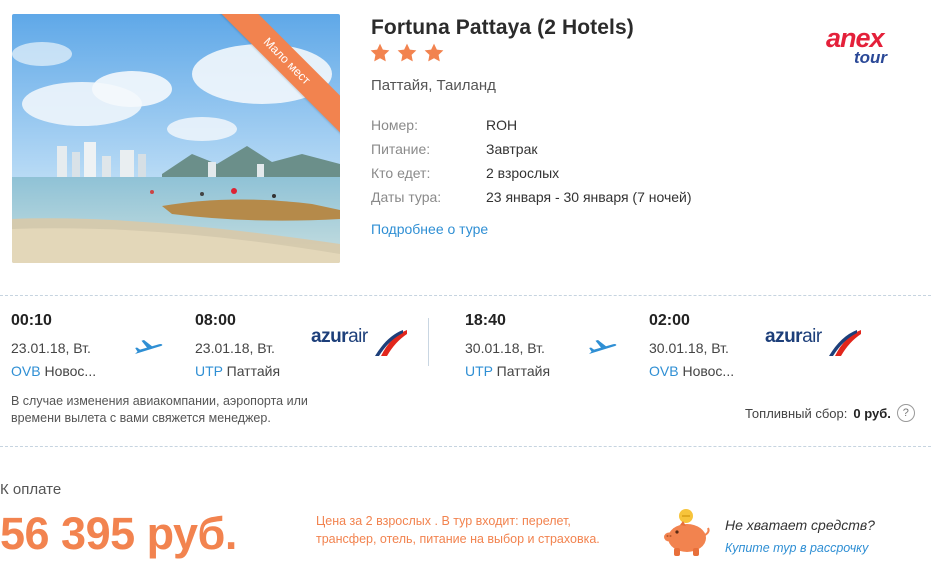  Describe the element at coordinates (800, 525) in the screenshot. I see `installment-question: Не хватает средств?` at that location.